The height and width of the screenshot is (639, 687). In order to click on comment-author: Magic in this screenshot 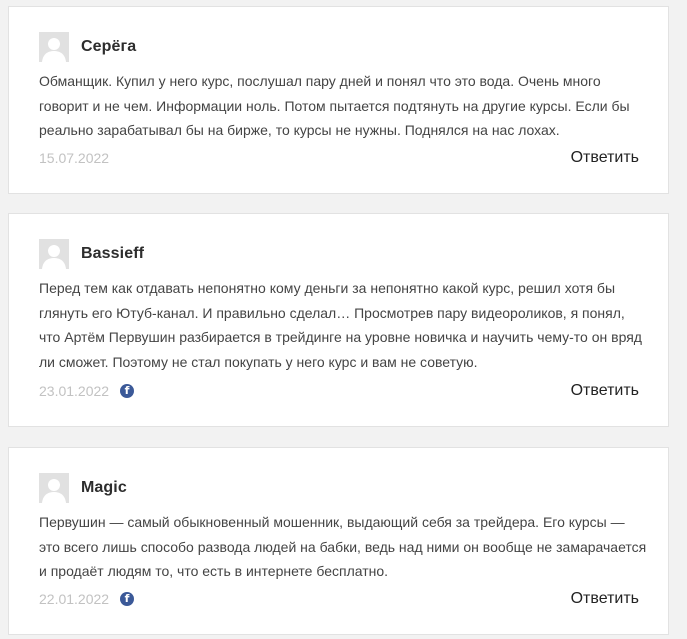, I will do `click(104, 487)`.